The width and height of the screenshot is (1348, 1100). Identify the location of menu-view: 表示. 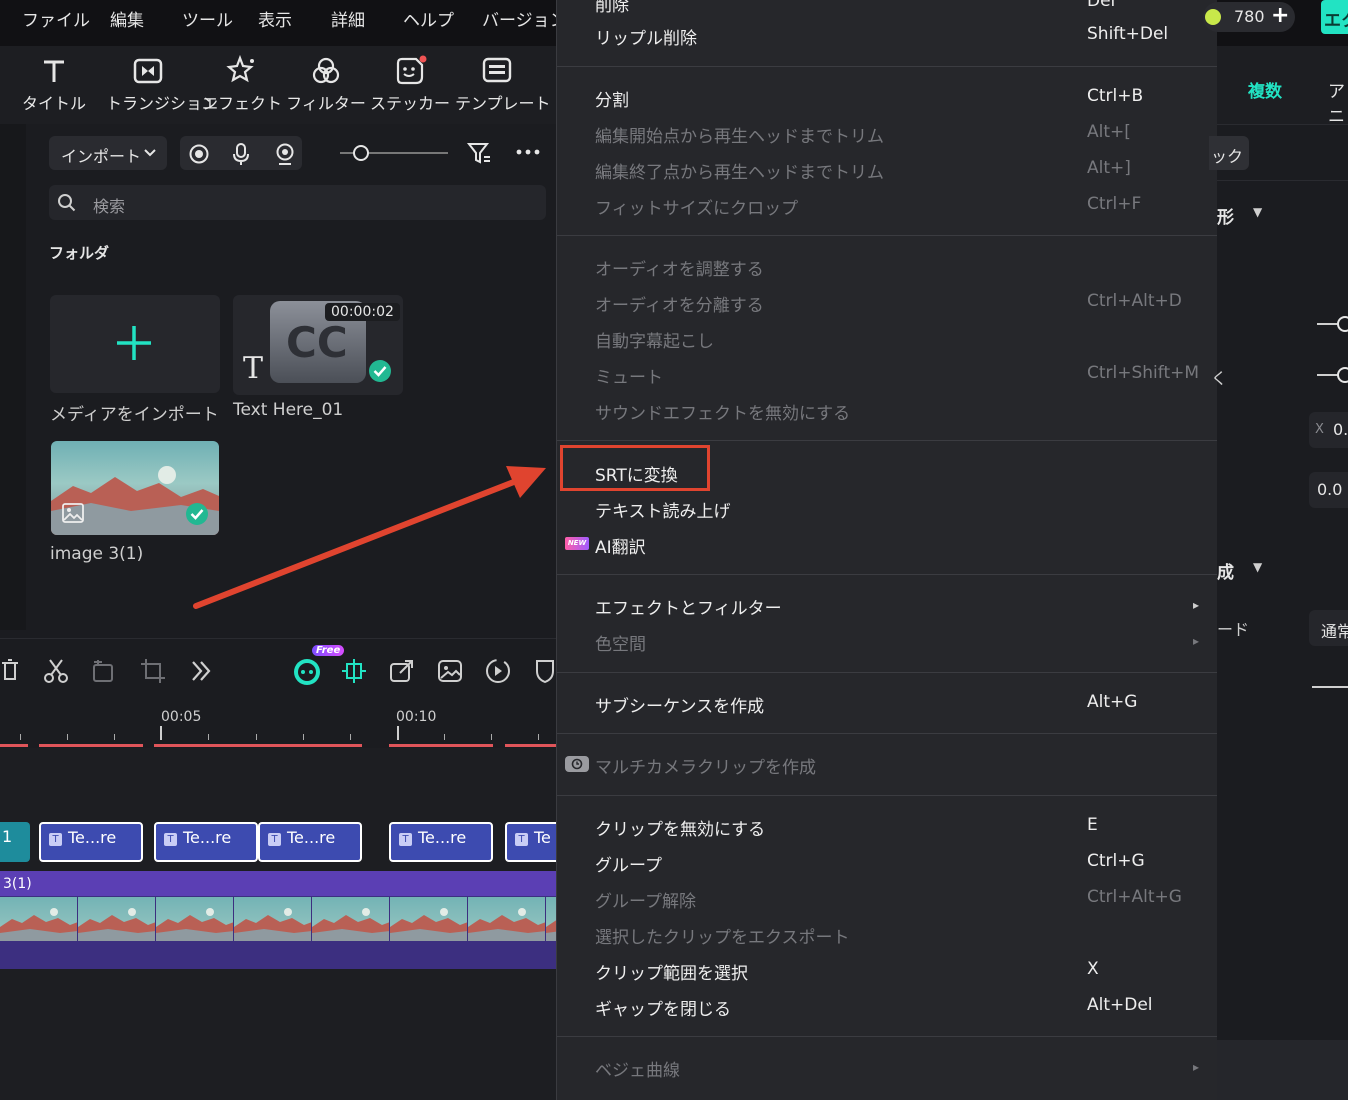
(275, 18).